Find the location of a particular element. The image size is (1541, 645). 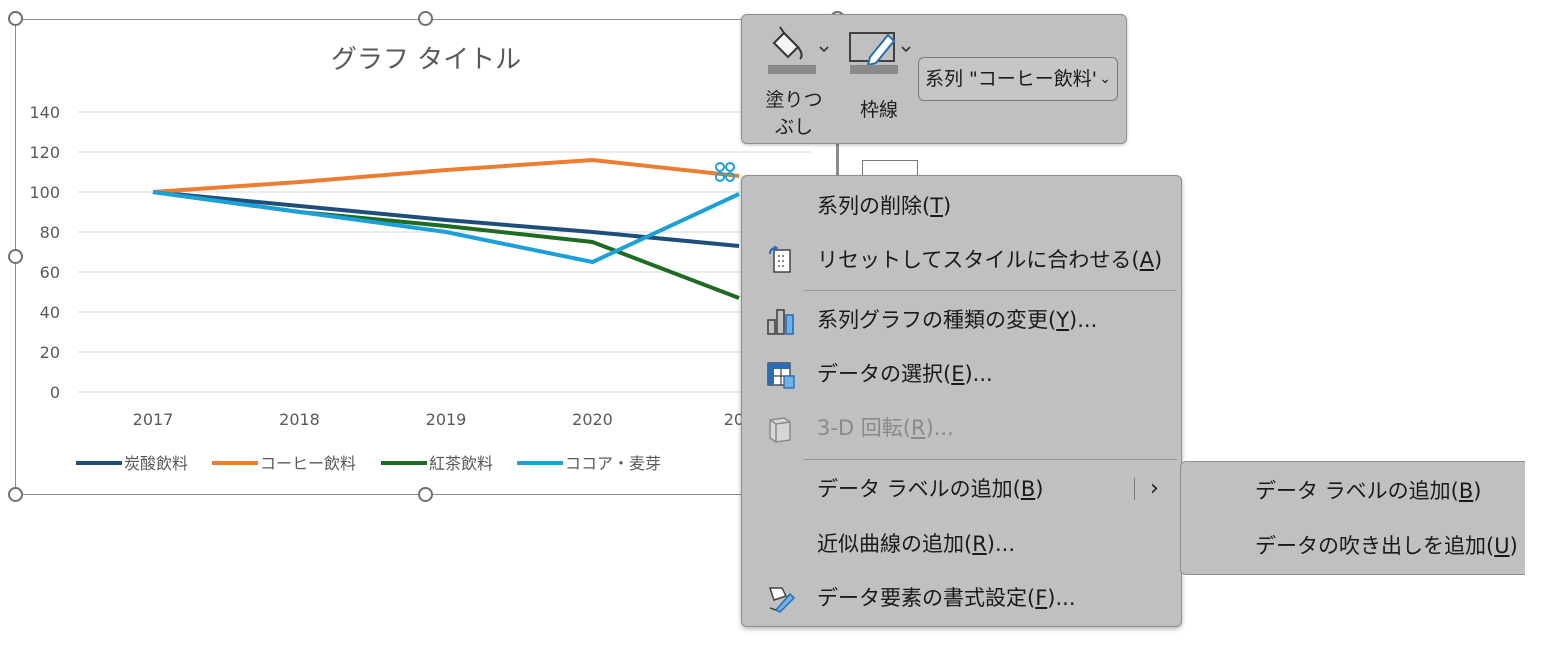

chevron-right-icon: › is located at coordinates (1154, 488).